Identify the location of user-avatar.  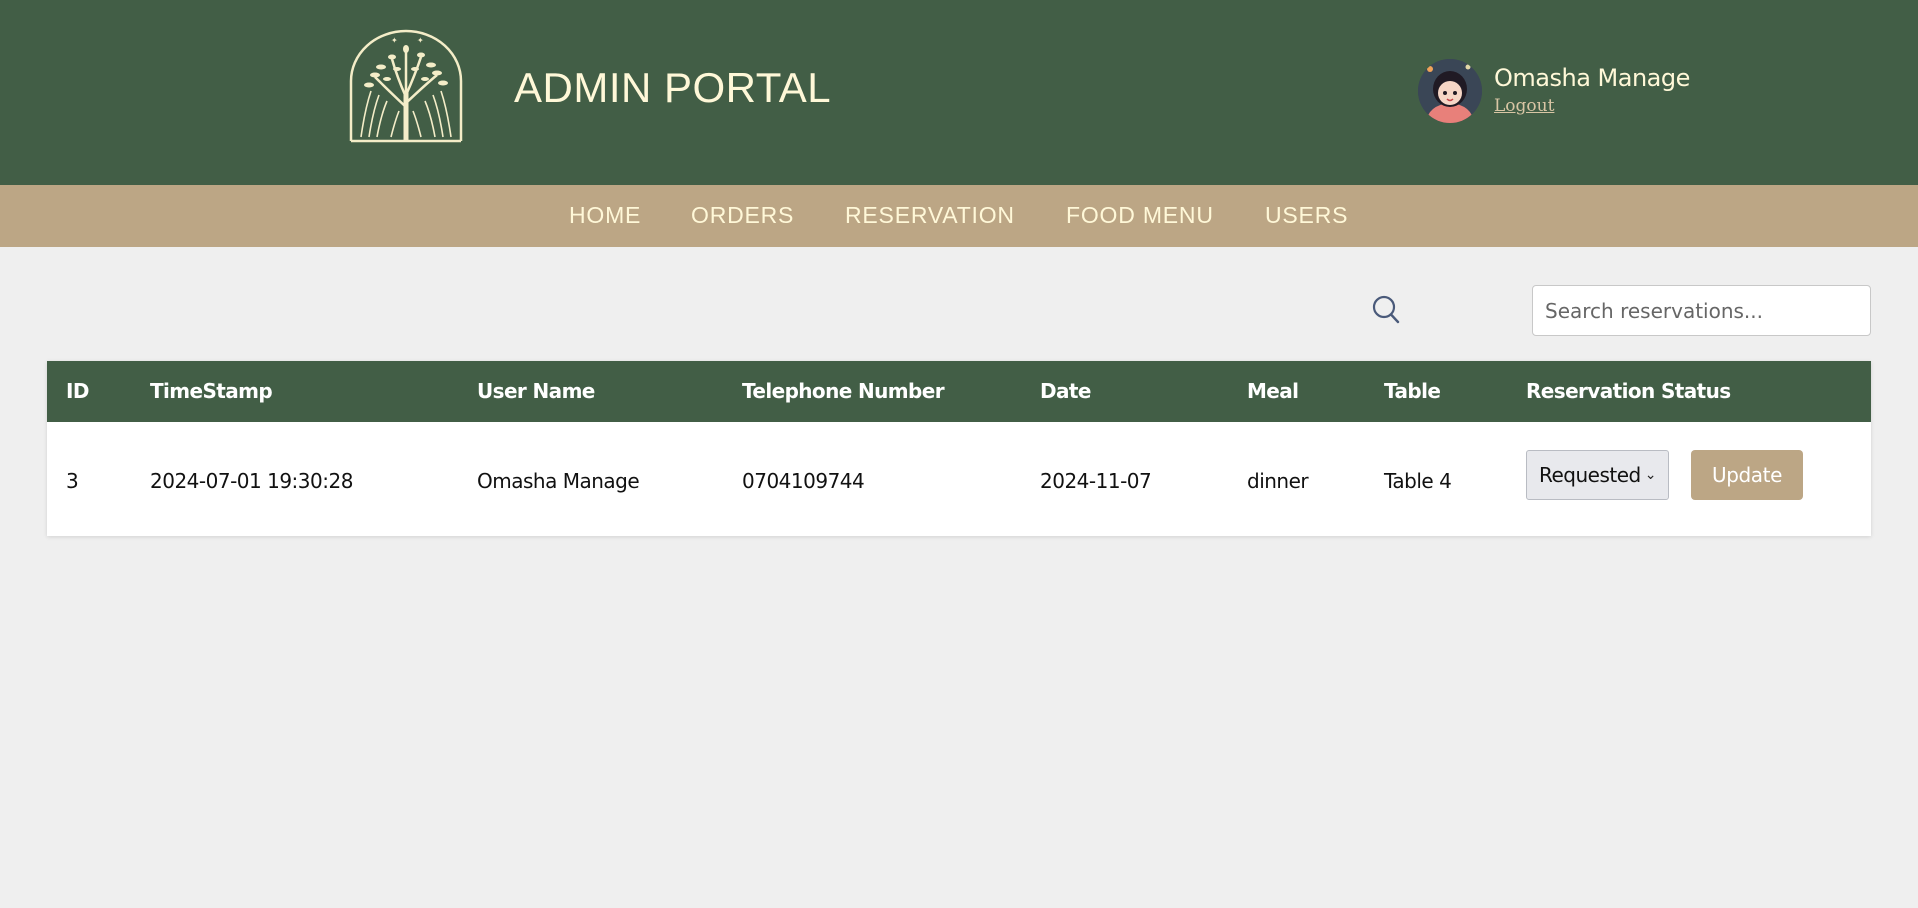
(1450, 91).